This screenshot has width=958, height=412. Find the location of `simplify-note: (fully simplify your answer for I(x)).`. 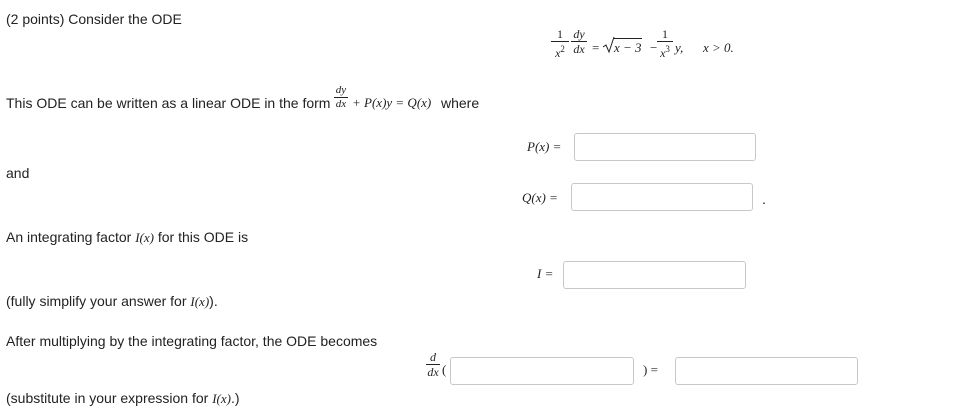

simplify-note: (fully simplify your answer for I(x)). is located at coordinates (112, 301).